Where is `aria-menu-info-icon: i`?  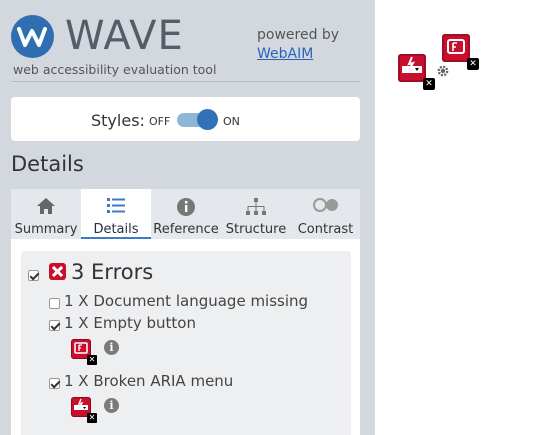 aria-menu-info-icon: i is located at coordinates (111, 405).